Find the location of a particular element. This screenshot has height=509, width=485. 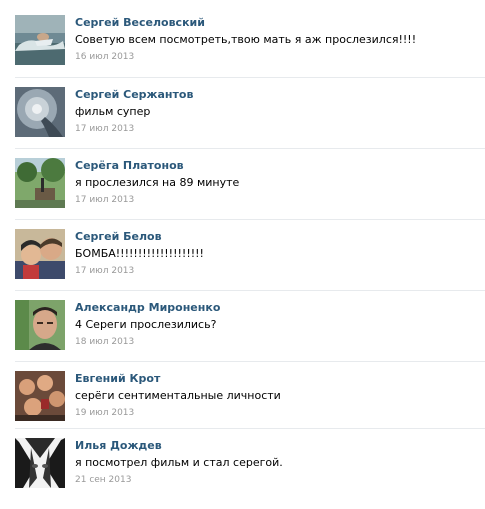

avatar-swimmer-image is located at coordinates (40, 40).